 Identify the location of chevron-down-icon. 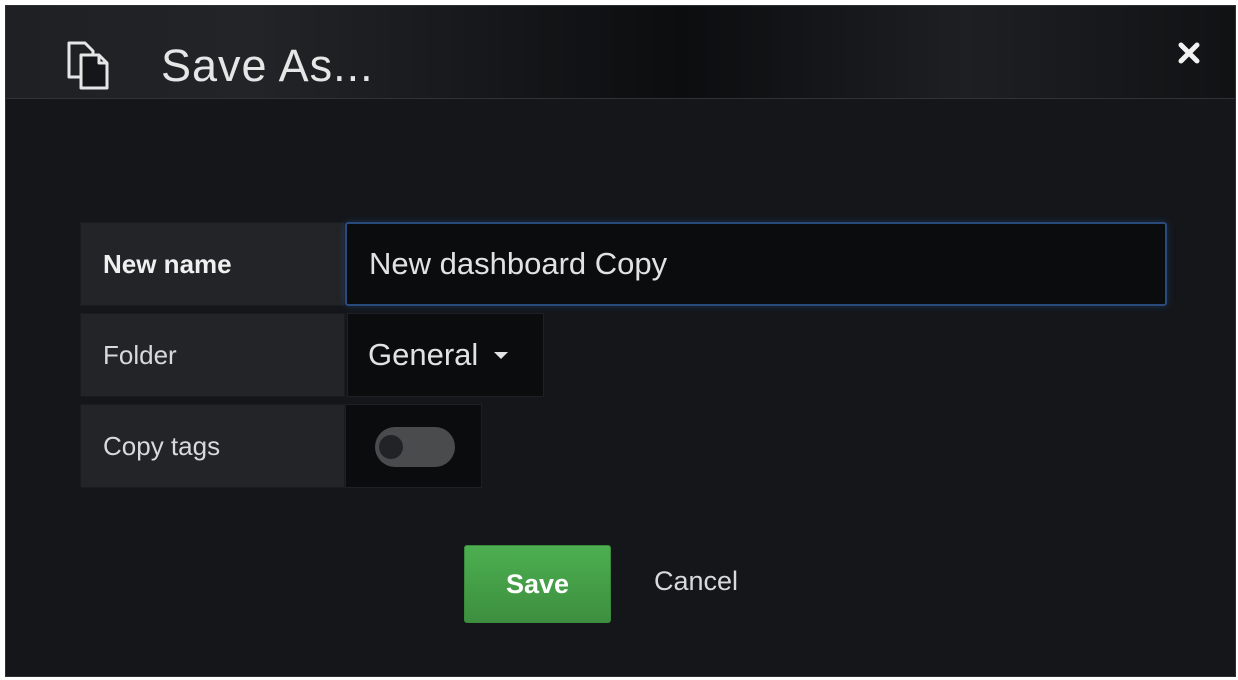
(501, 355).